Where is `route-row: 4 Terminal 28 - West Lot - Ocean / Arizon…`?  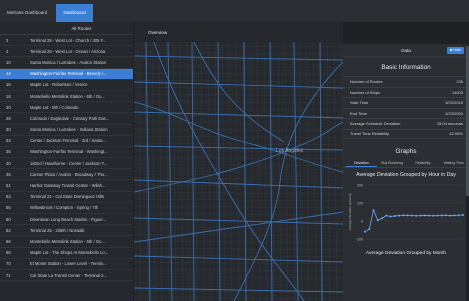
route-row: 4 Terminal 28 - West Lot - Ocean / Arizon… is located at coordinates (66, 52).